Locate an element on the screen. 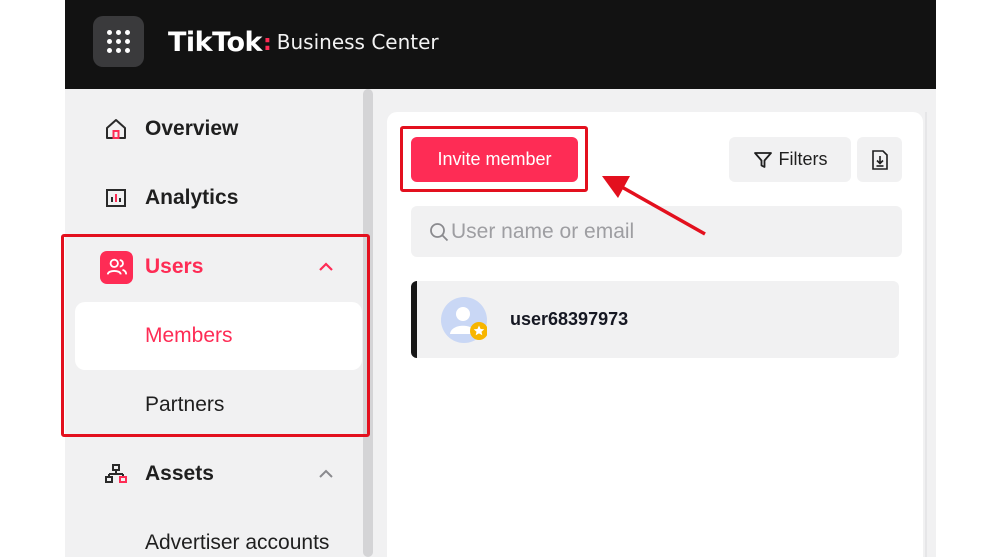  sidebar-item-overview: Overview is located at coordinates (215, 129).